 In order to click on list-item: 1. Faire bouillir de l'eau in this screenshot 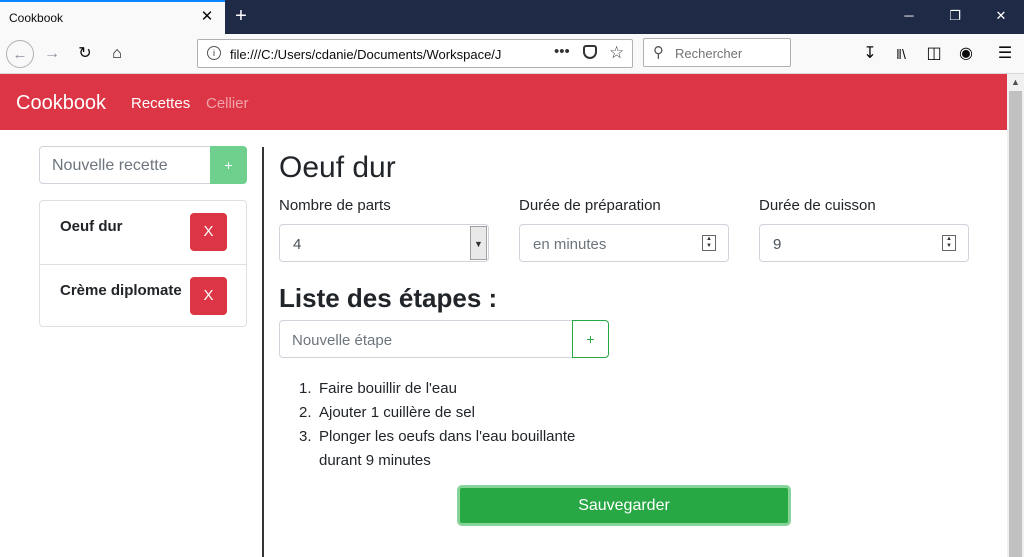, I will do `click(449, 389)`.